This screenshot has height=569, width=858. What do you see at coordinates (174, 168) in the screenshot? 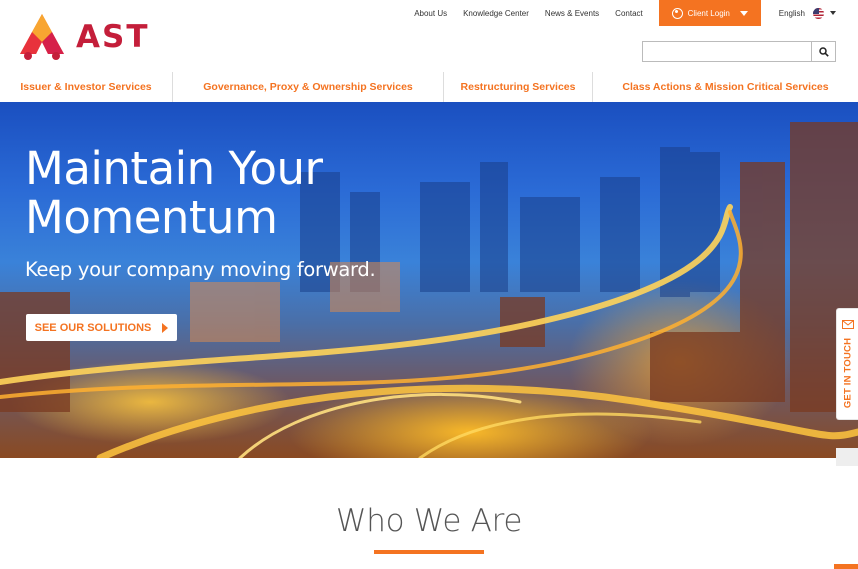
I see `hero-title-line-1: Maintain Your` at bounding box center [174, 168].